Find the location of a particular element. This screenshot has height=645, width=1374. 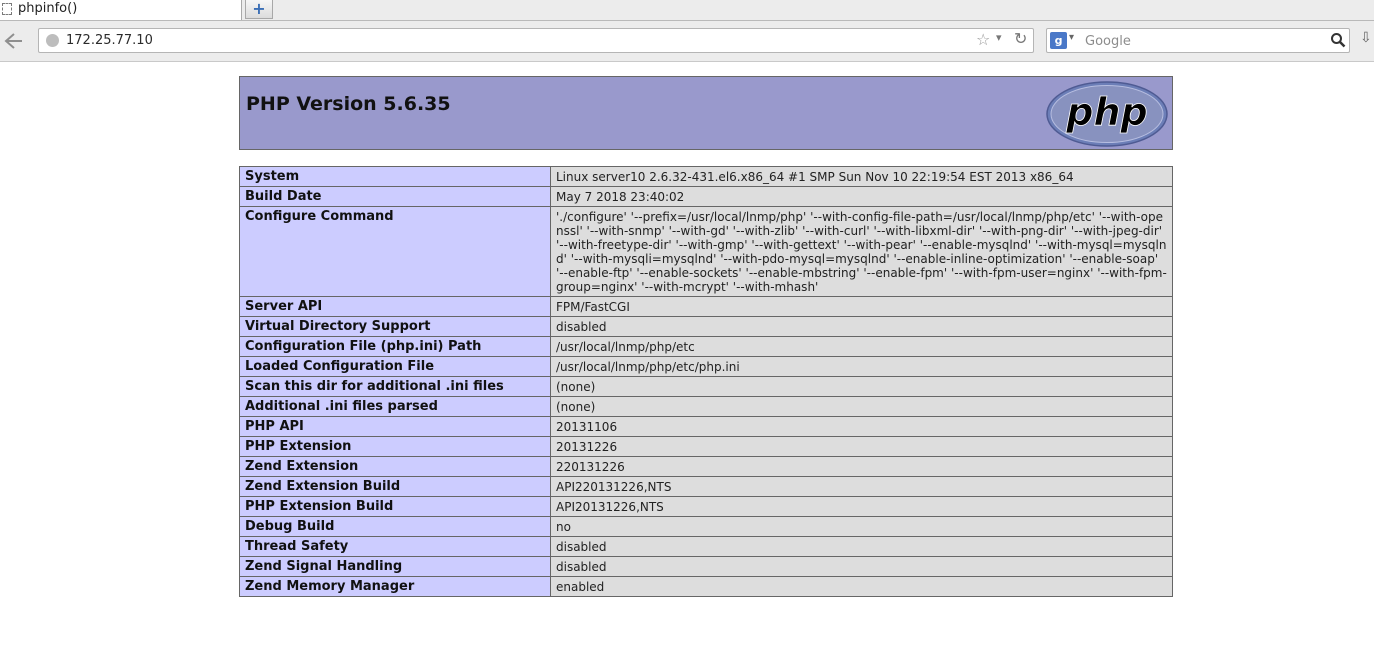

row-value: /usr/local/lnmp/php/etc is located at coordinates (861, 346).